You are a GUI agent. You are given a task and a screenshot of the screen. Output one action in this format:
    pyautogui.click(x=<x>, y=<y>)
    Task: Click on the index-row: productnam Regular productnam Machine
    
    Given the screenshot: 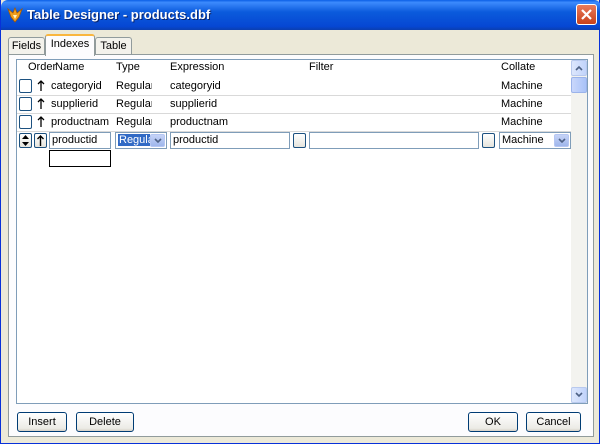 What is the action you would take?
    pyautogui.click(x=295, y=122)
    